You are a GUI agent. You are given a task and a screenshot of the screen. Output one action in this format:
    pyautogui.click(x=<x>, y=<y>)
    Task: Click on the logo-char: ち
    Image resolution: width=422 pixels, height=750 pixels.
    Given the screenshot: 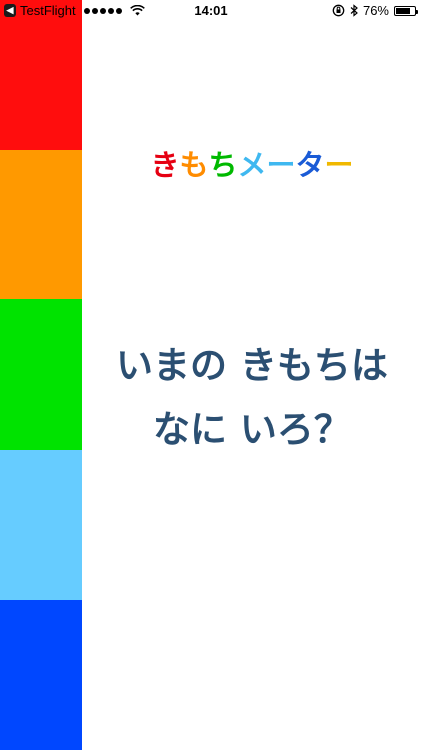 What is the action you would take?
    pyautogui.click(x=223, y=165)
    